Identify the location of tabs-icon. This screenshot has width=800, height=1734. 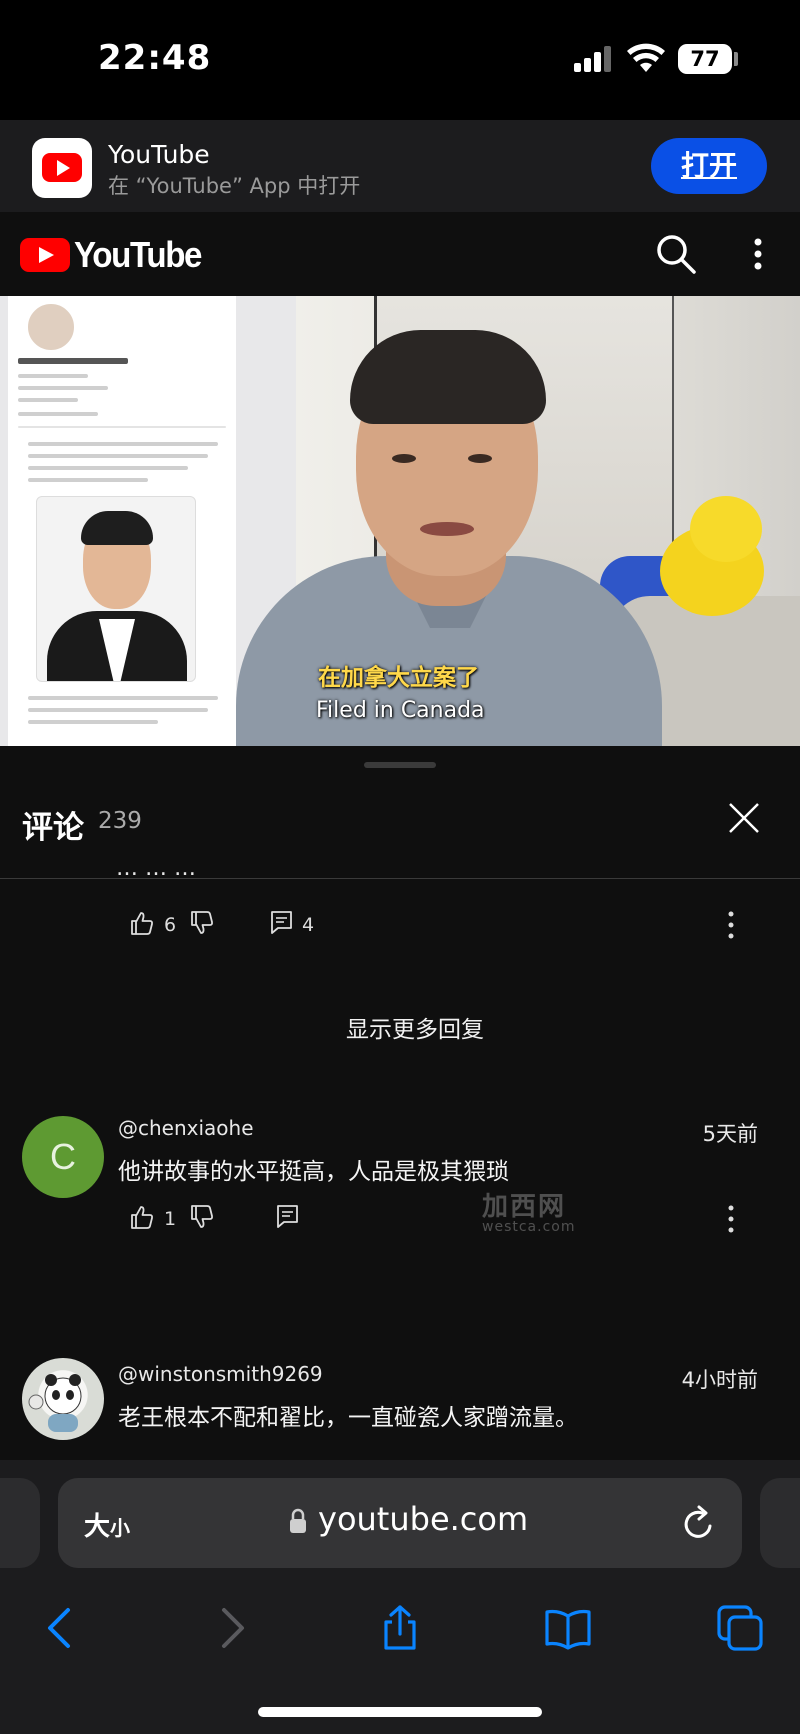
(740, 1628).